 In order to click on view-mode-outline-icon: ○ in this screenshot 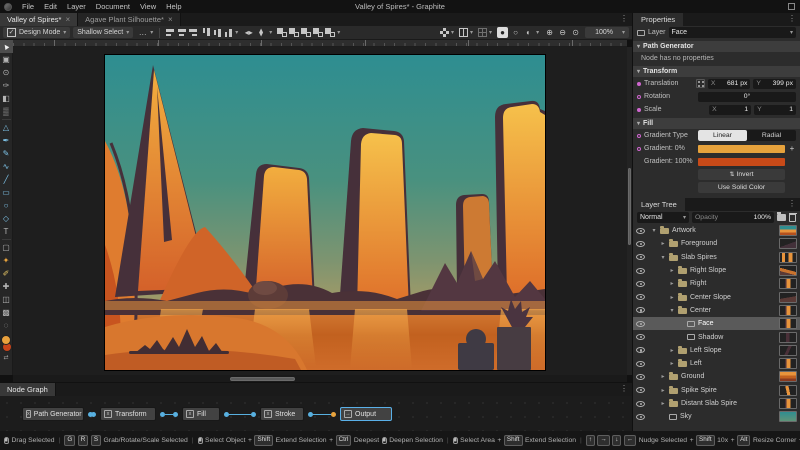, I will do `click(515, 32)`.